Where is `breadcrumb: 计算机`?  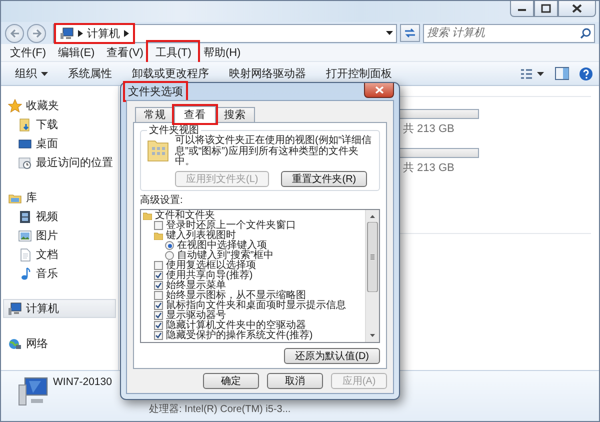
breadcrumb: 计算机 is located at coordinates (94, 33).